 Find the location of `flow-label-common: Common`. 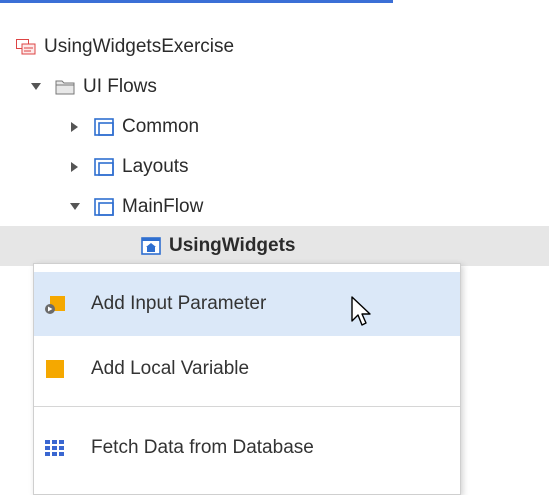

flow-label-common: Common is located at coordinates (161, 126).